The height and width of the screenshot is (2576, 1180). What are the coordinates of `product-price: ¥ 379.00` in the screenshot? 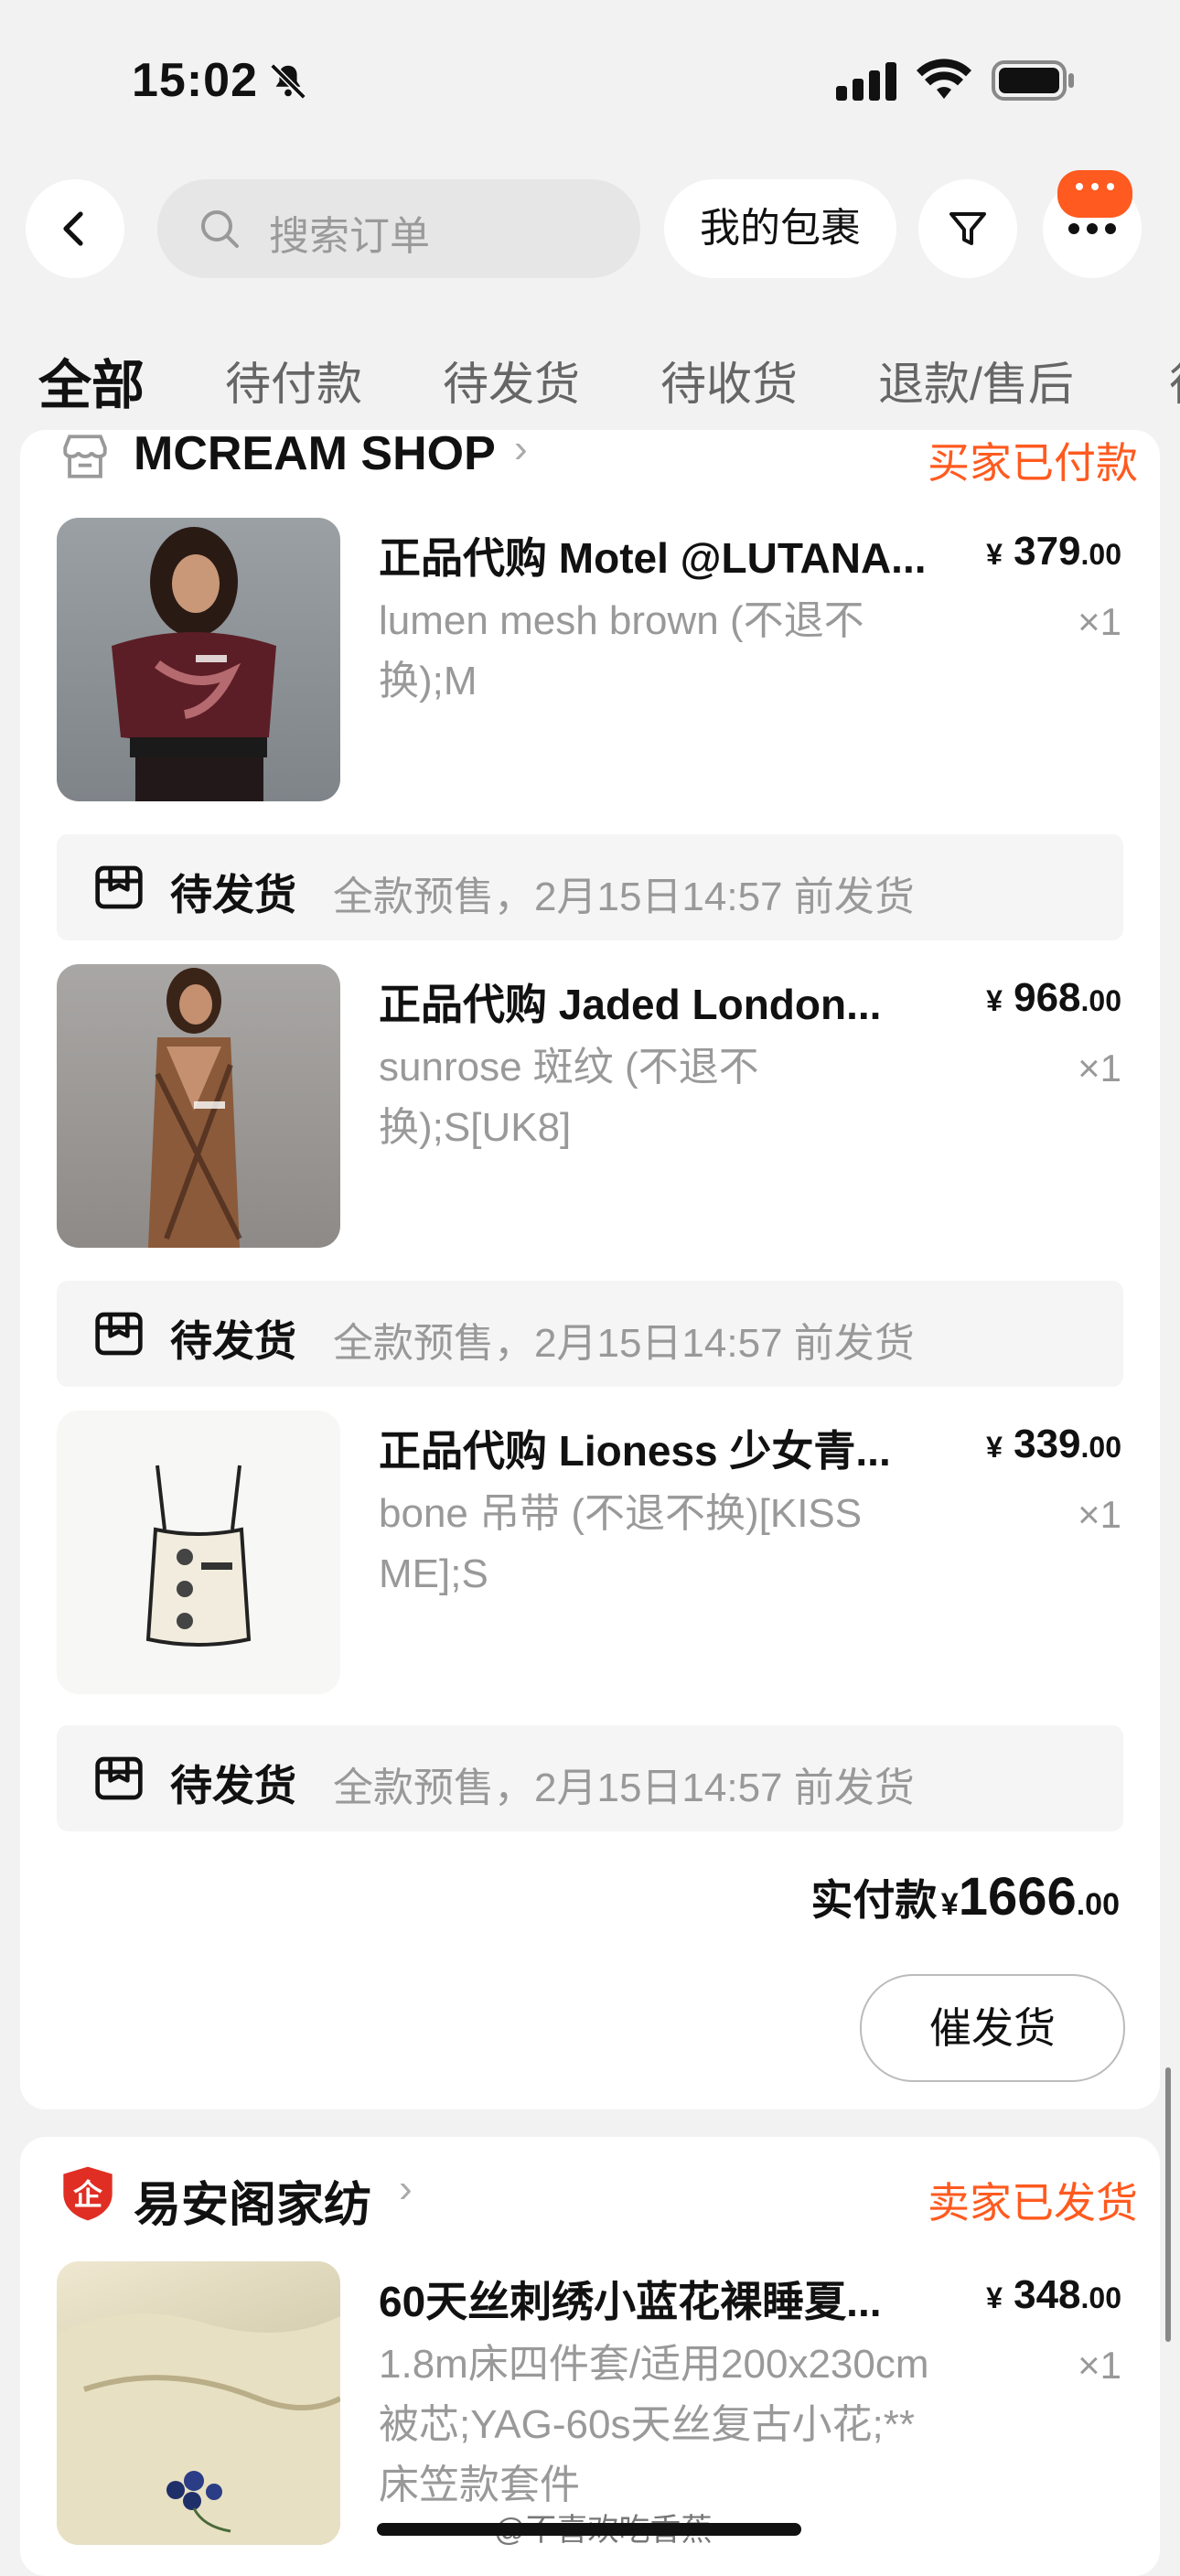 It's located at (1020, 551).